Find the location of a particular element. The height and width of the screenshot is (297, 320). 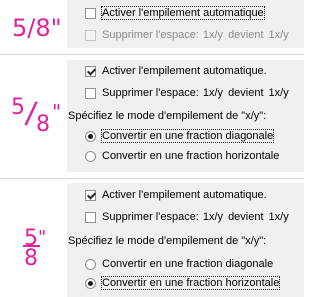

enable-stacking-label: Activer l'empilement automatique is located at coordinates (183, 13).